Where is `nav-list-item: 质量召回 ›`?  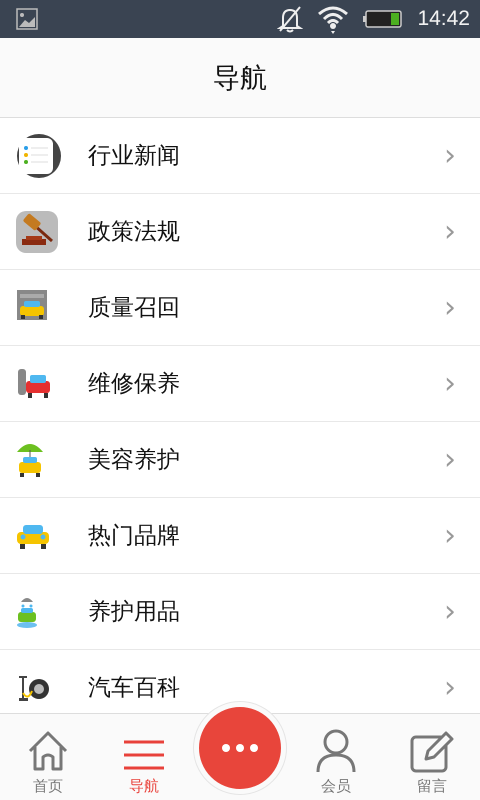
nav-list-item: 质量召回 › is located at coordinates (240, 308).